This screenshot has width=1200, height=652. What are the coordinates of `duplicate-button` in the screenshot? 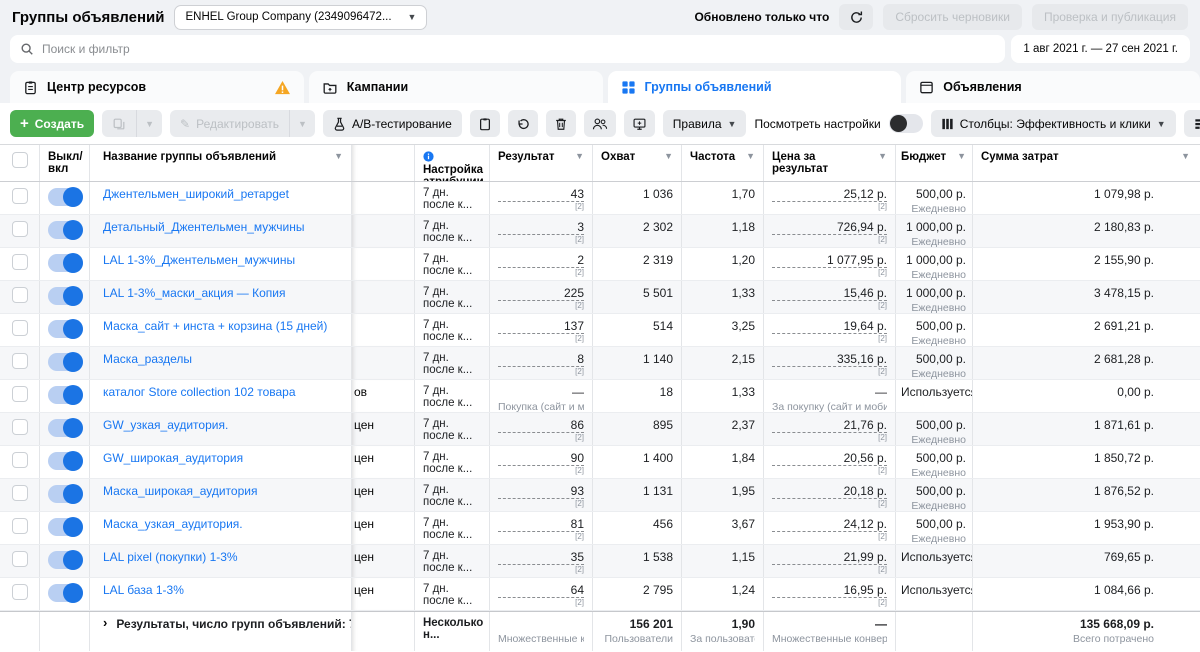 It's located at (119, 123).